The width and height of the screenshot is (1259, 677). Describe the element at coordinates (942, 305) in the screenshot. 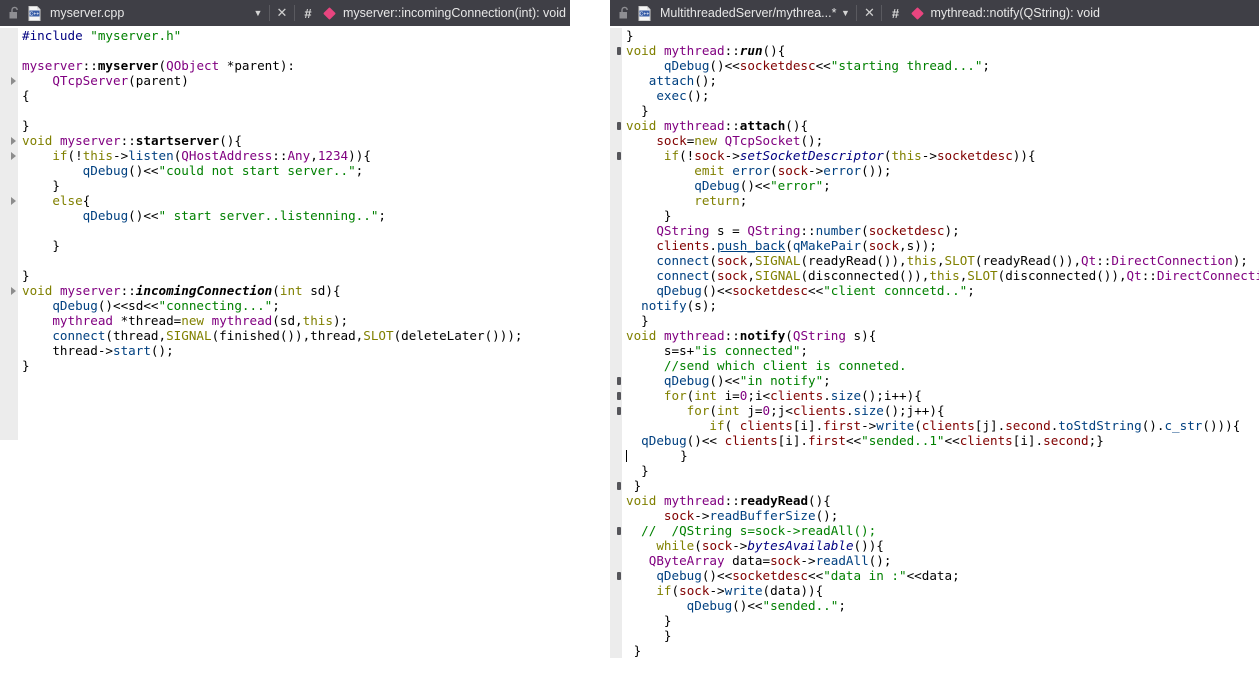

I see `code-line: notify(s);` at that location.